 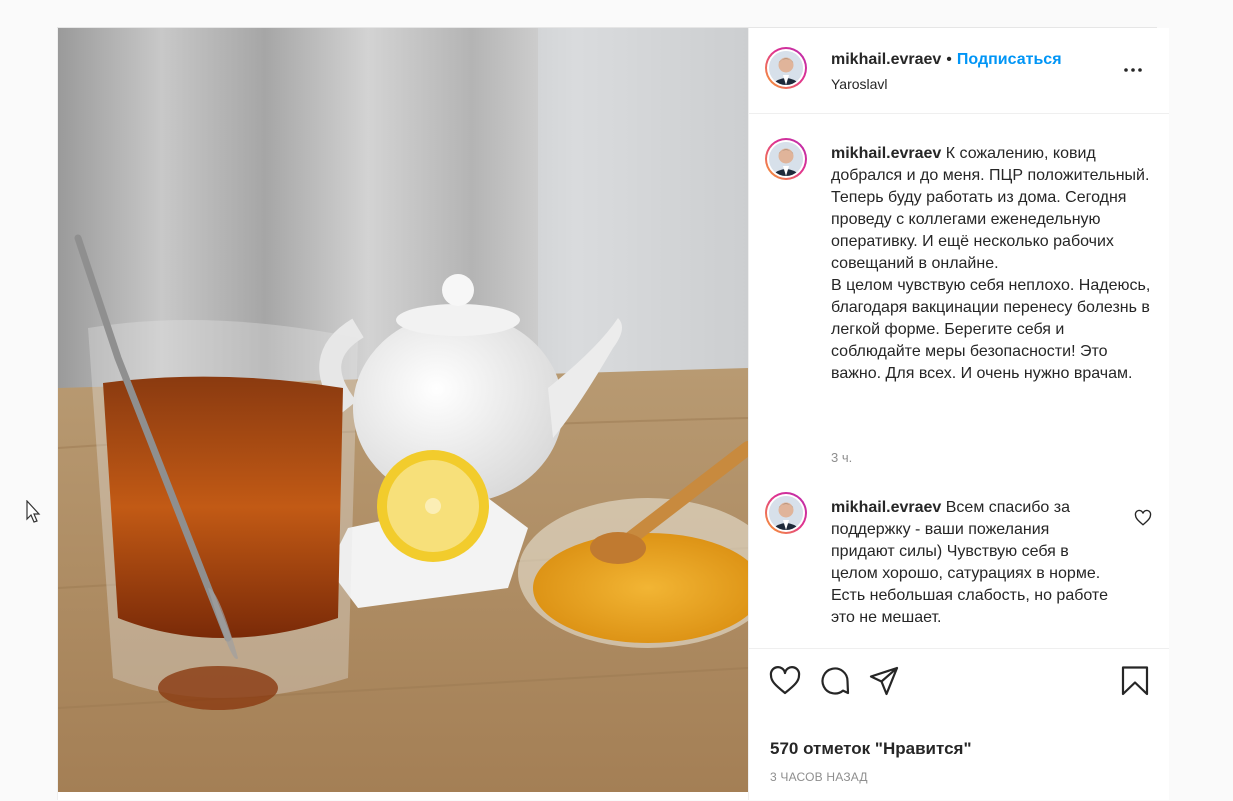 What do you see at coordinates (1135, 681) in the screenshot?
I see `bookmark-icon` at bounding box center [1135, 681].